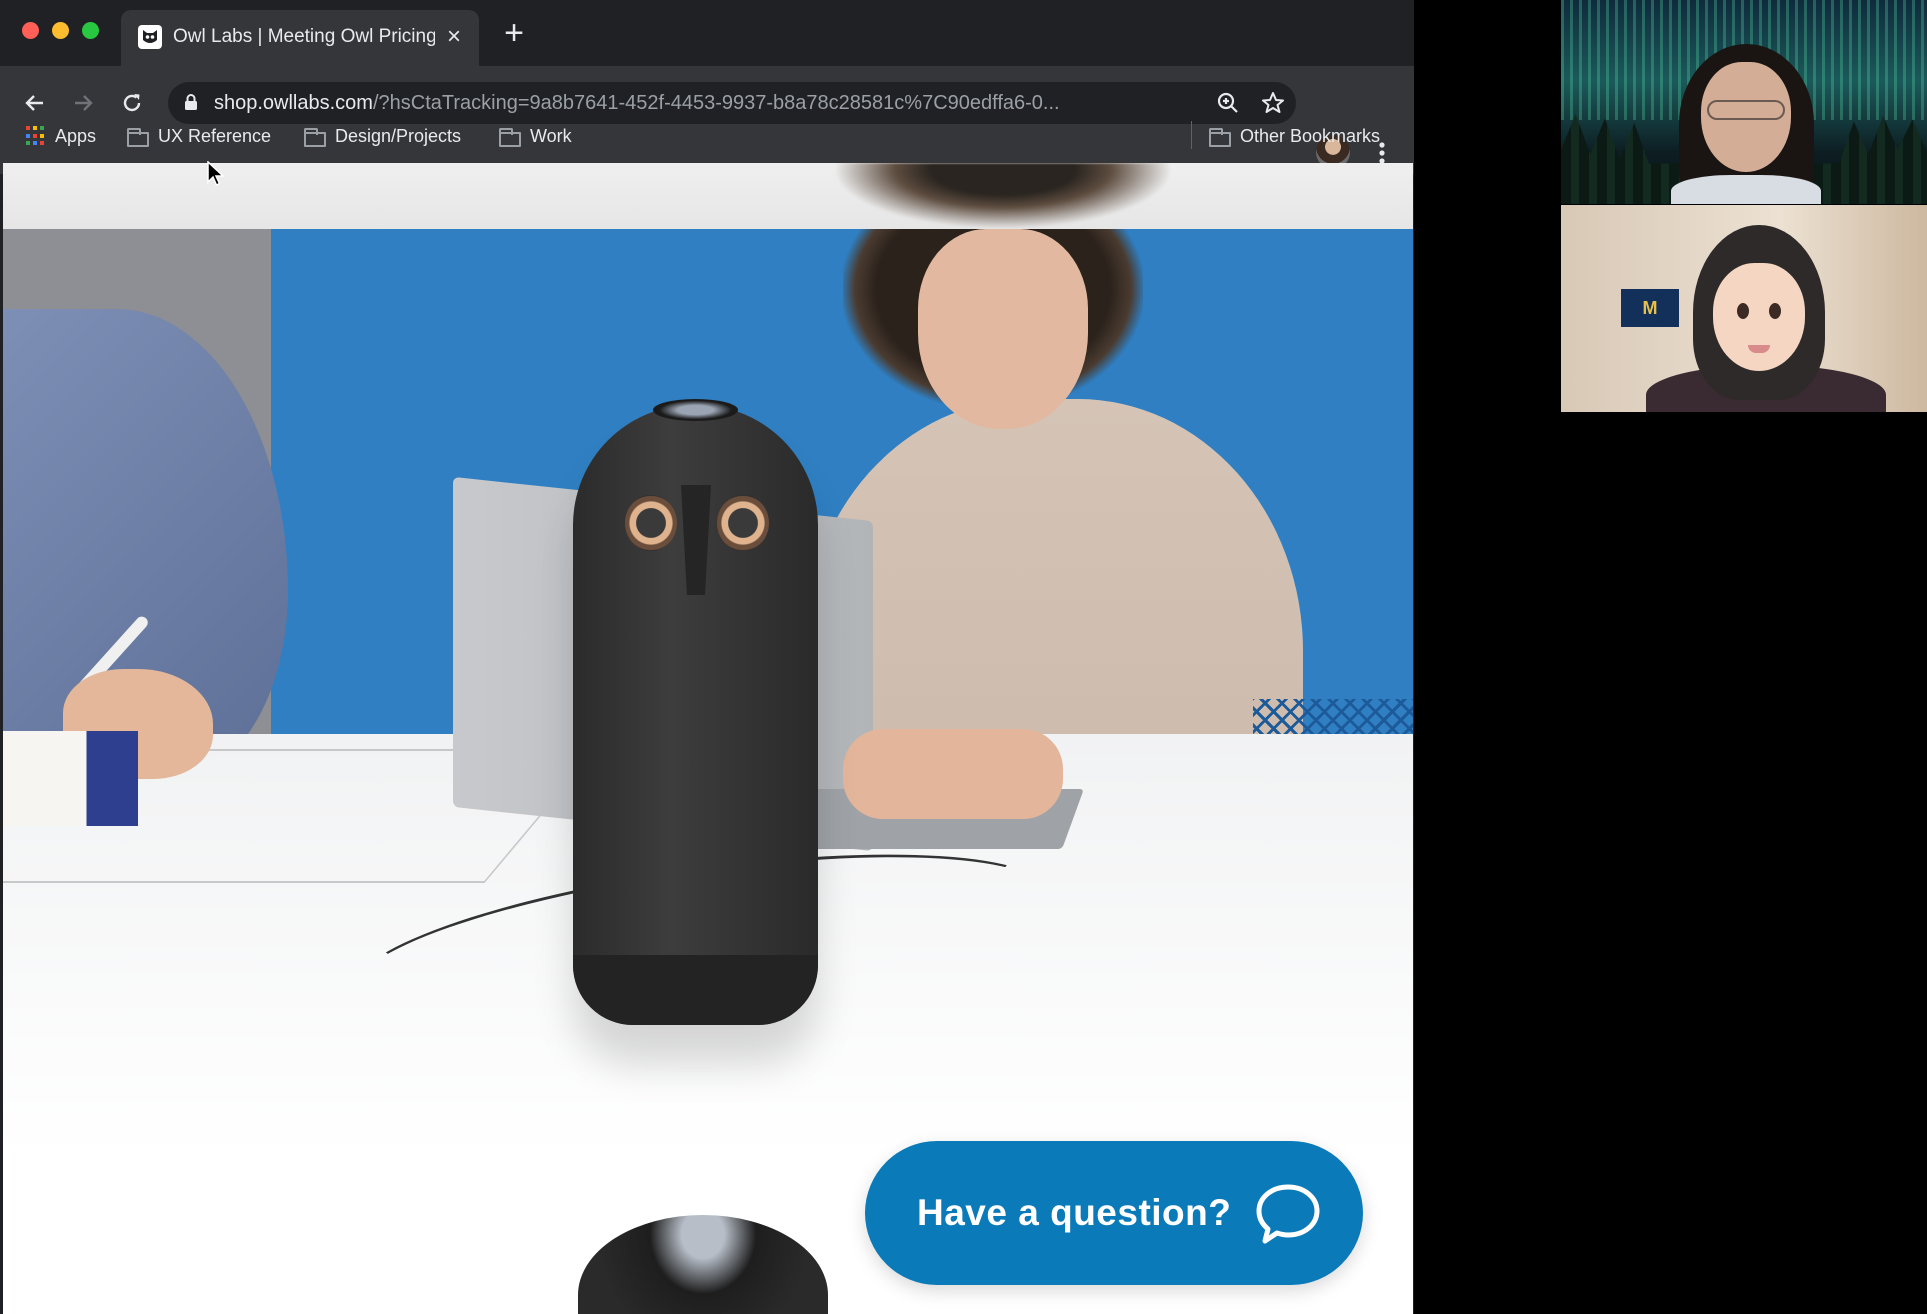 This screenshot has height=1314, width=1927. Describe the element at coordinates (695, 712) in the screenshot. I see `meeting-owl-device` at that location.